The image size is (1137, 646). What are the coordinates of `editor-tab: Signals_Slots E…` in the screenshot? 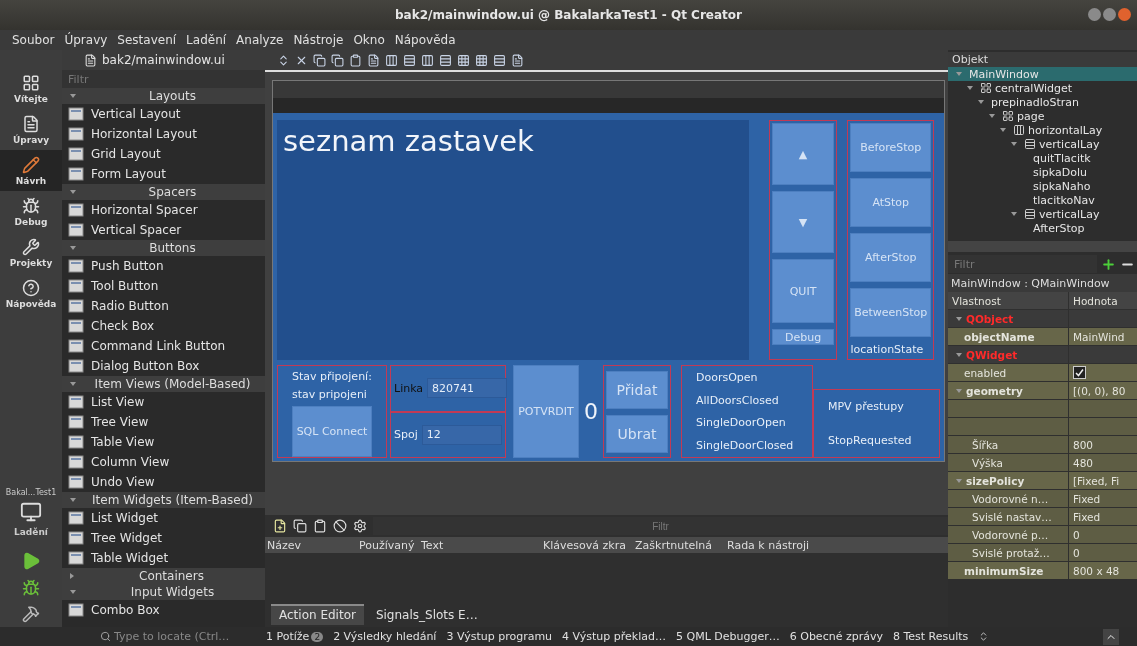 It's located at (426, 614).